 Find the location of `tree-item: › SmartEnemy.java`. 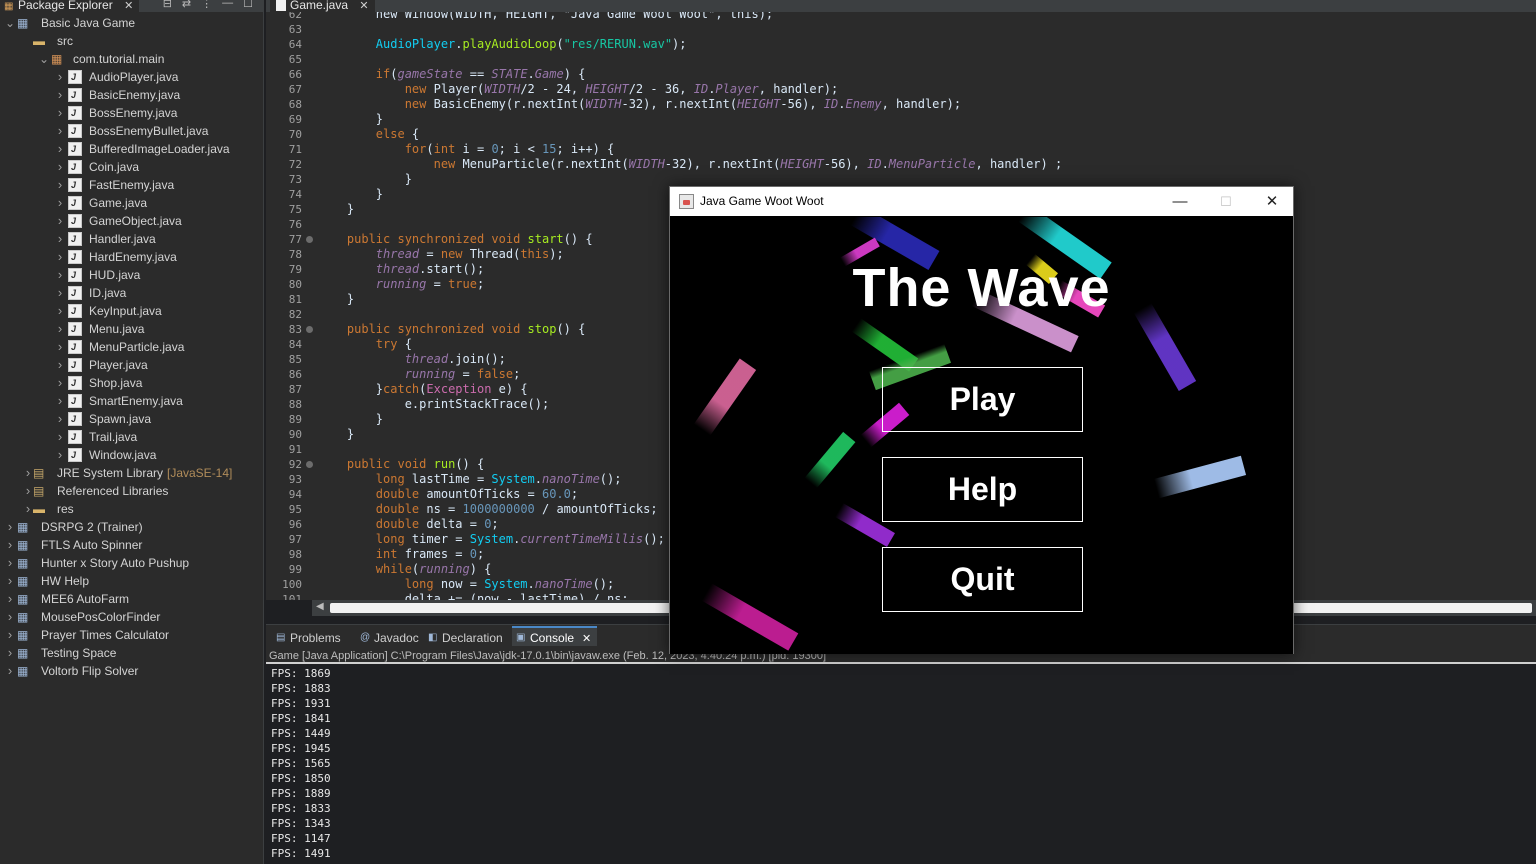

tree-item: › SmartEnemy.java is located at coordinates (131, 401).